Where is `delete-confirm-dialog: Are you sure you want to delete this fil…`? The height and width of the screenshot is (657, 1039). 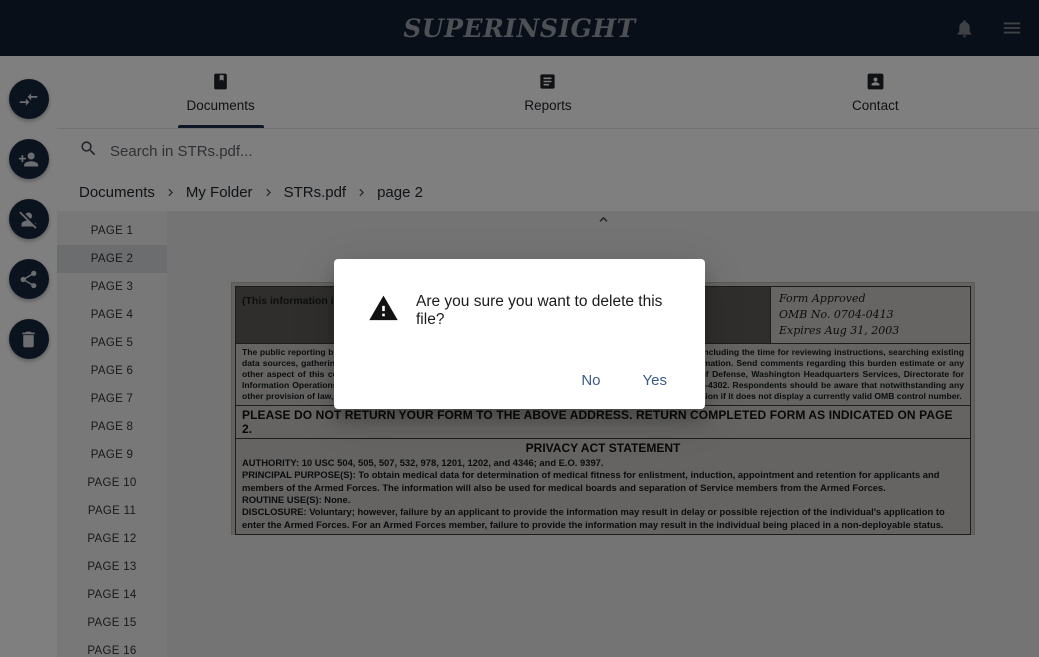
delete-confirm-dialog: Are you sure you want to delete this fil… is located at coordinates (519, 334).